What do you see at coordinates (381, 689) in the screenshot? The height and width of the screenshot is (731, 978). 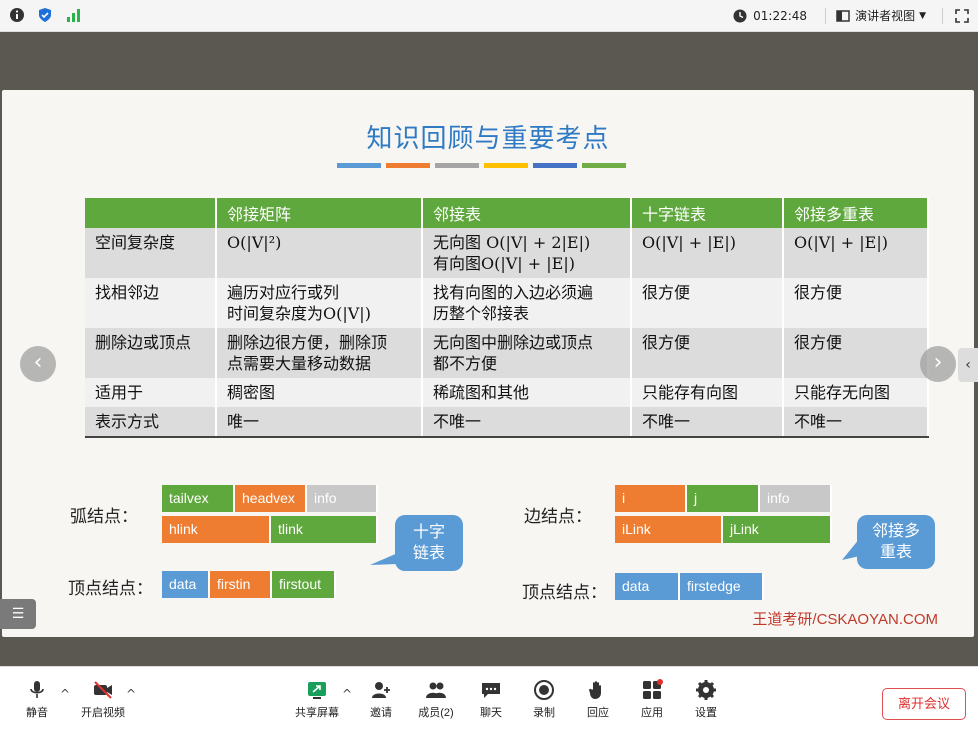 I see `add-user-icon` at bounding box center [381, 689].